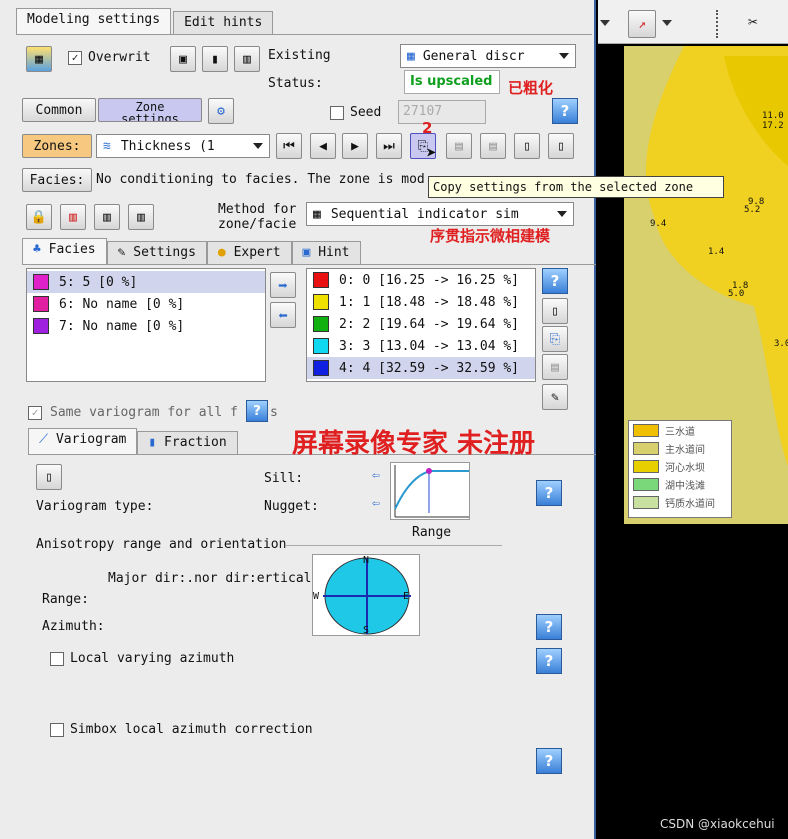  I want to click on zone-combo: ≋ Thickness (1, so click(183, 146).